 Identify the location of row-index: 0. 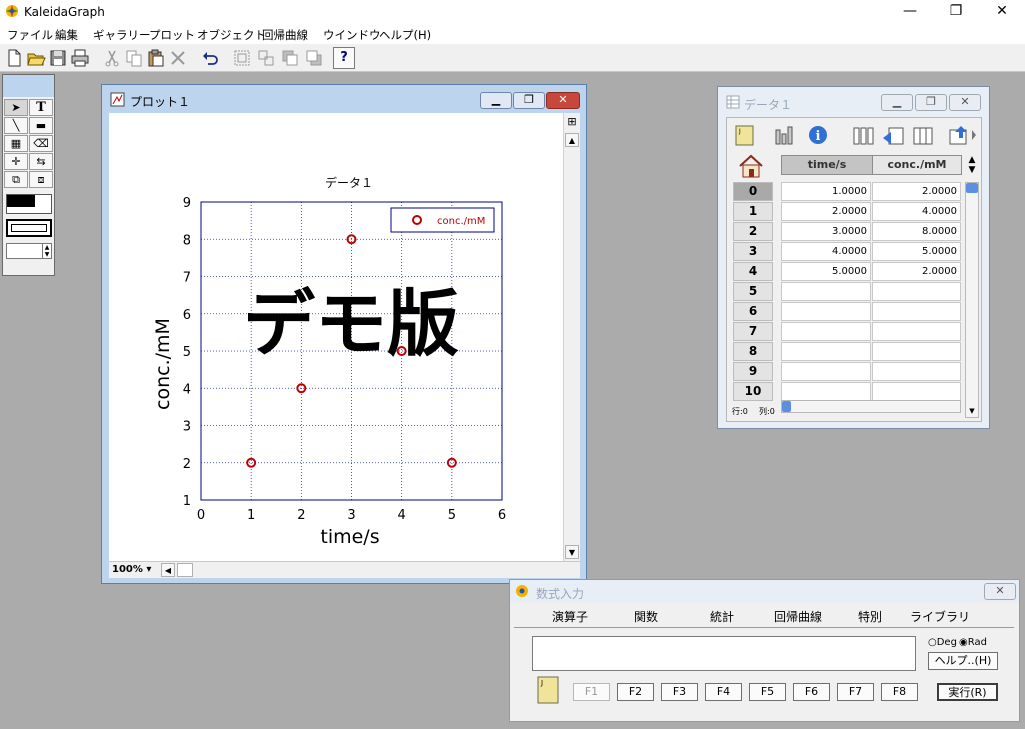
(753, 191).